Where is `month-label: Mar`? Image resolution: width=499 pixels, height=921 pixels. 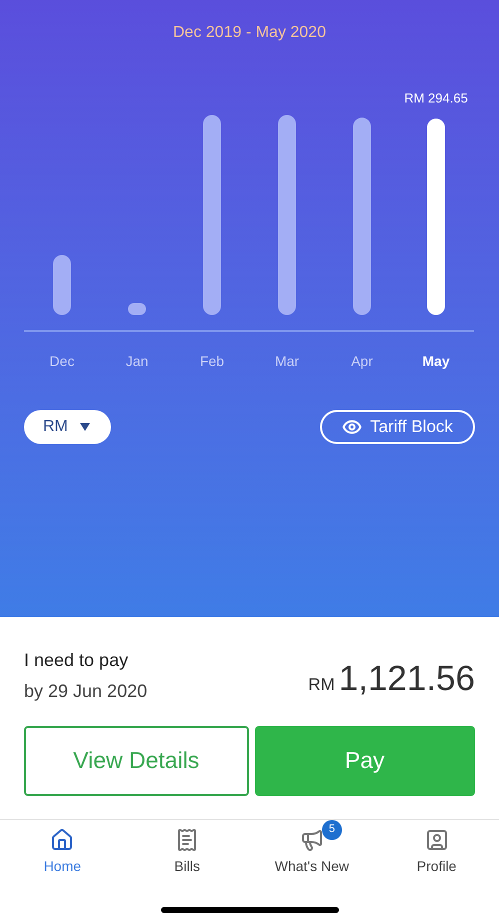
month-label: Mar is located at coordinates (287, 361).